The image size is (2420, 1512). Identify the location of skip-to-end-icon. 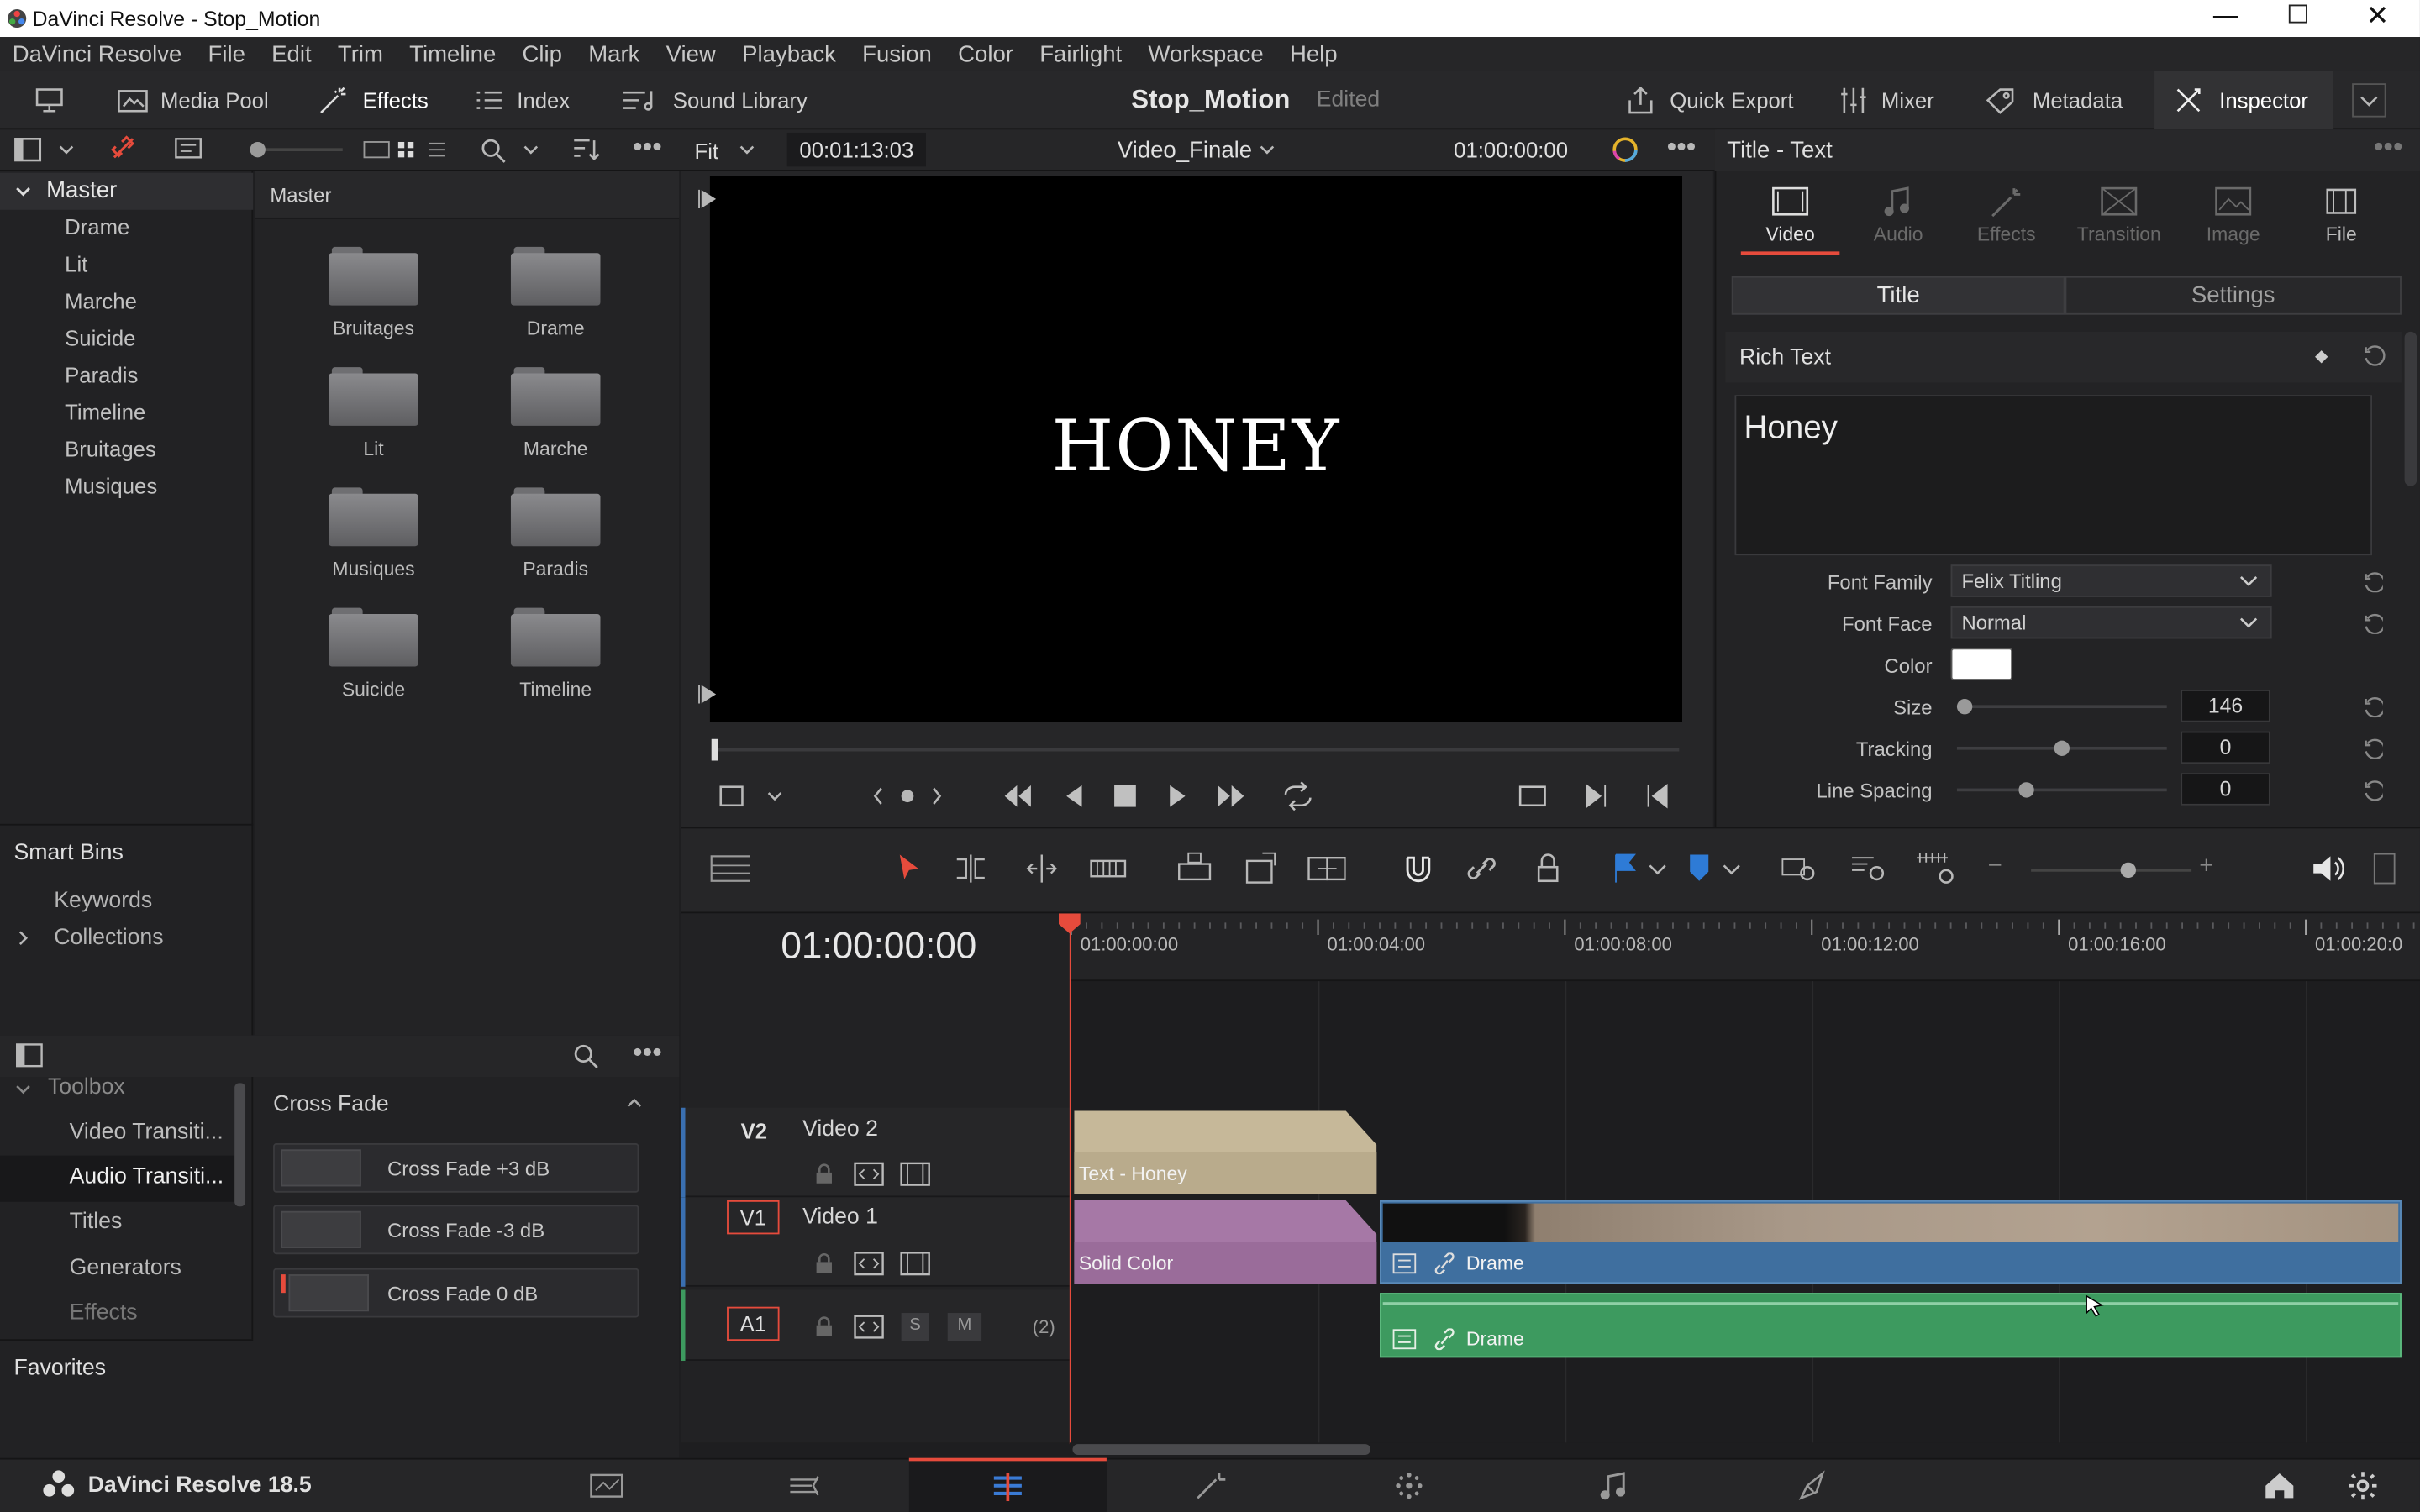
(1231, 795).